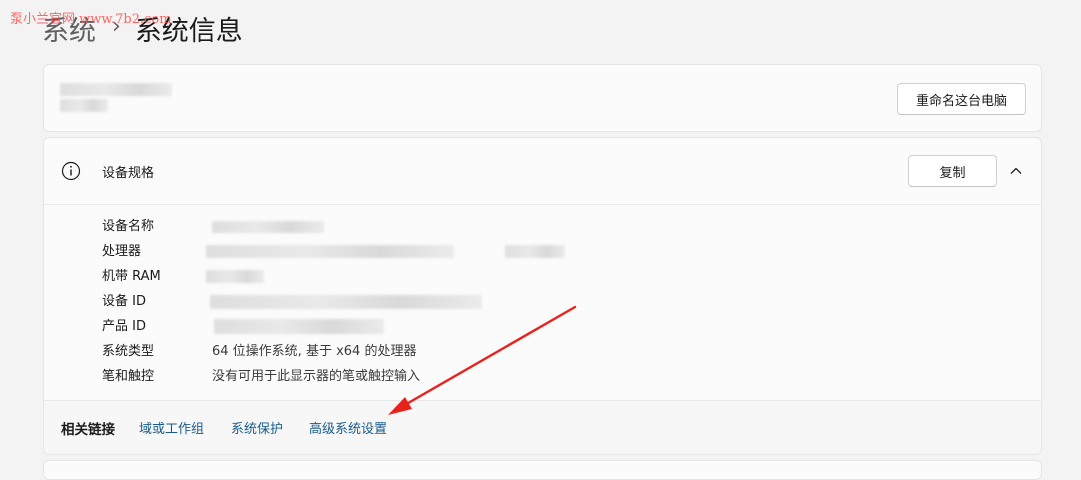 The width and height of the screenshot is (1081, 480). Describe the element at coordinates (542, 470) in the screenshot. I see `next-card-edge` at that location.